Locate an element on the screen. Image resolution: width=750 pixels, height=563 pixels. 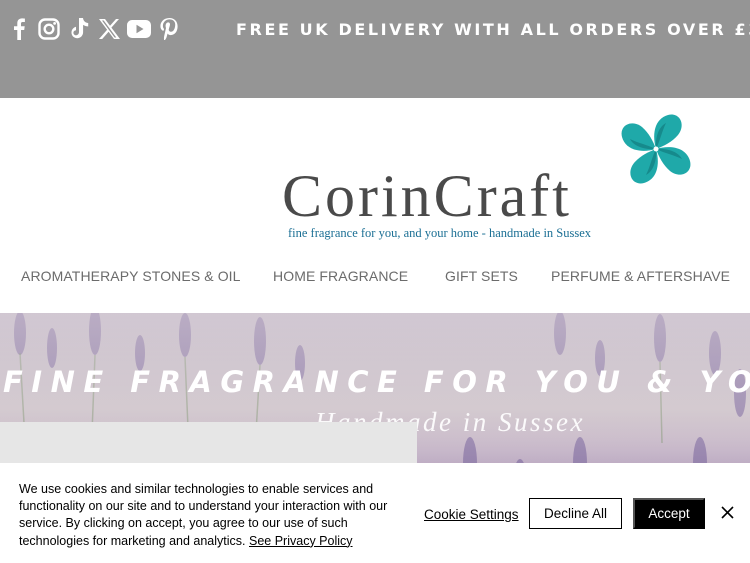
accept-button: Accept is located at coordinates (669, 513).